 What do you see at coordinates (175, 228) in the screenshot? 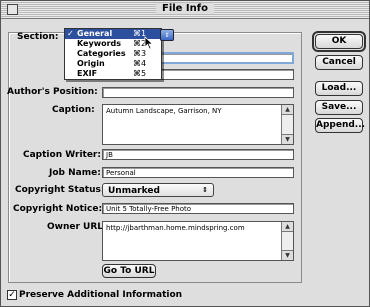
I see `owner-url-text: http://jbarthman.home.mindspring.com` at bounding box center [175, 228].